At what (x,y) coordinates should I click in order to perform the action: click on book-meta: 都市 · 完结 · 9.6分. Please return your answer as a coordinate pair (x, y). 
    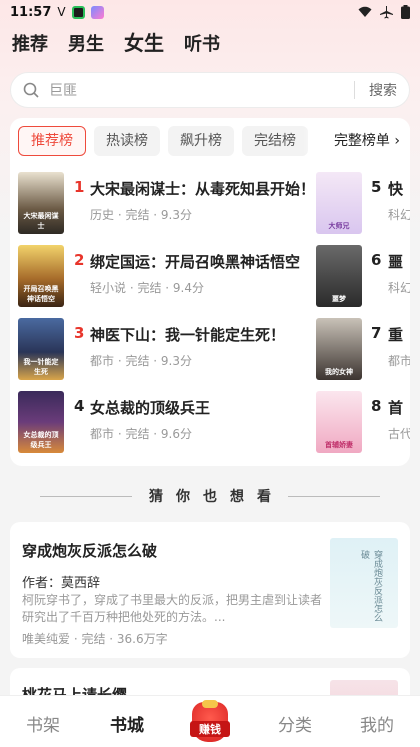
    Looking at the image, I should click on (141, 434).